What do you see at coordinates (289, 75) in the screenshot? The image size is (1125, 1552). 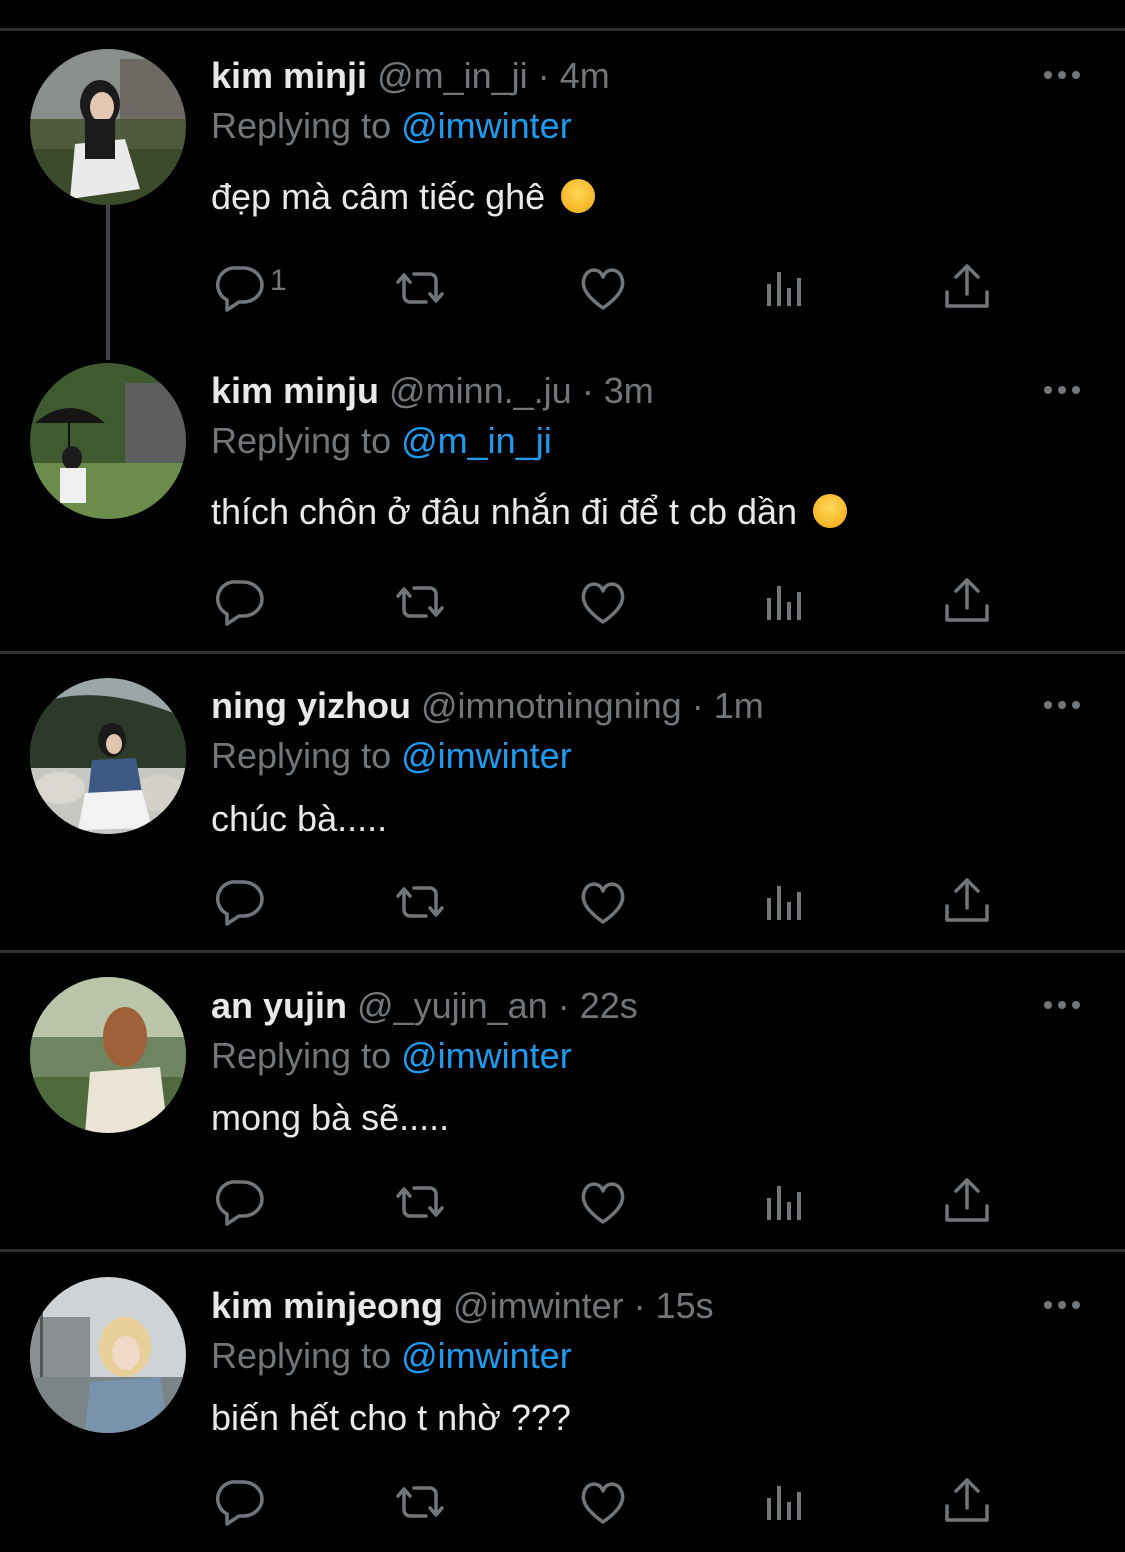 I see `display-name: kim minji` at bounding box center [289, 75].